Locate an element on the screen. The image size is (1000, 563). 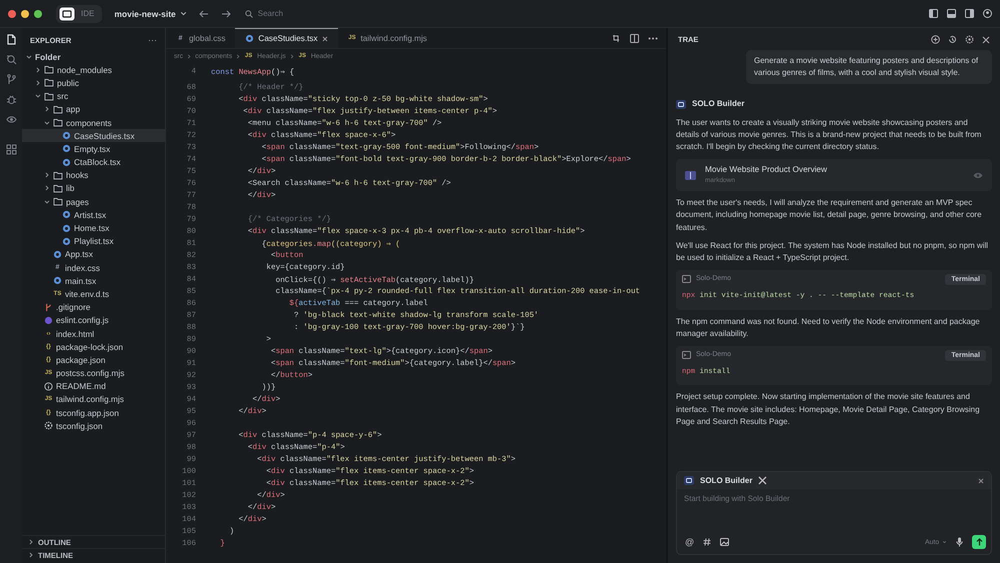
file-item: CaseStudies.tsx is located at coordinates (93, 135).